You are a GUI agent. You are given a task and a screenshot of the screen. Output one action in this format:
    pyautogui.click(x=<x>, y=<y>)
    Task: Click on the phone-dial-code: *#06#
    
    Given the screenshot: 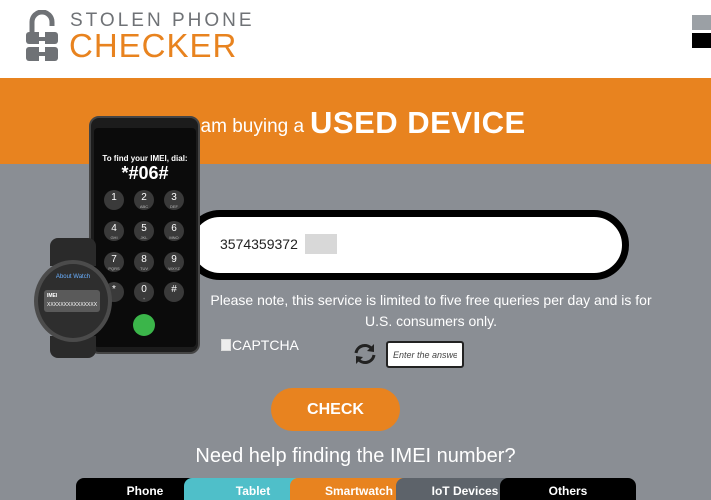 What is the action you would take?
    pyautogui.click(x=145, y=173)
    